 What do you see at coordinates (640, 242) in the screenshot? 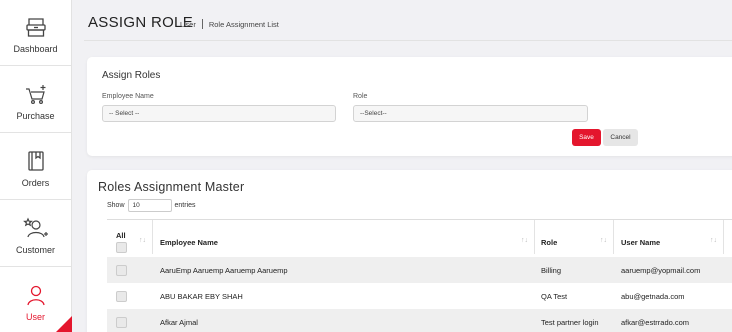
I see `column-header-user-name: User Name` at bounding box center [640, 242].